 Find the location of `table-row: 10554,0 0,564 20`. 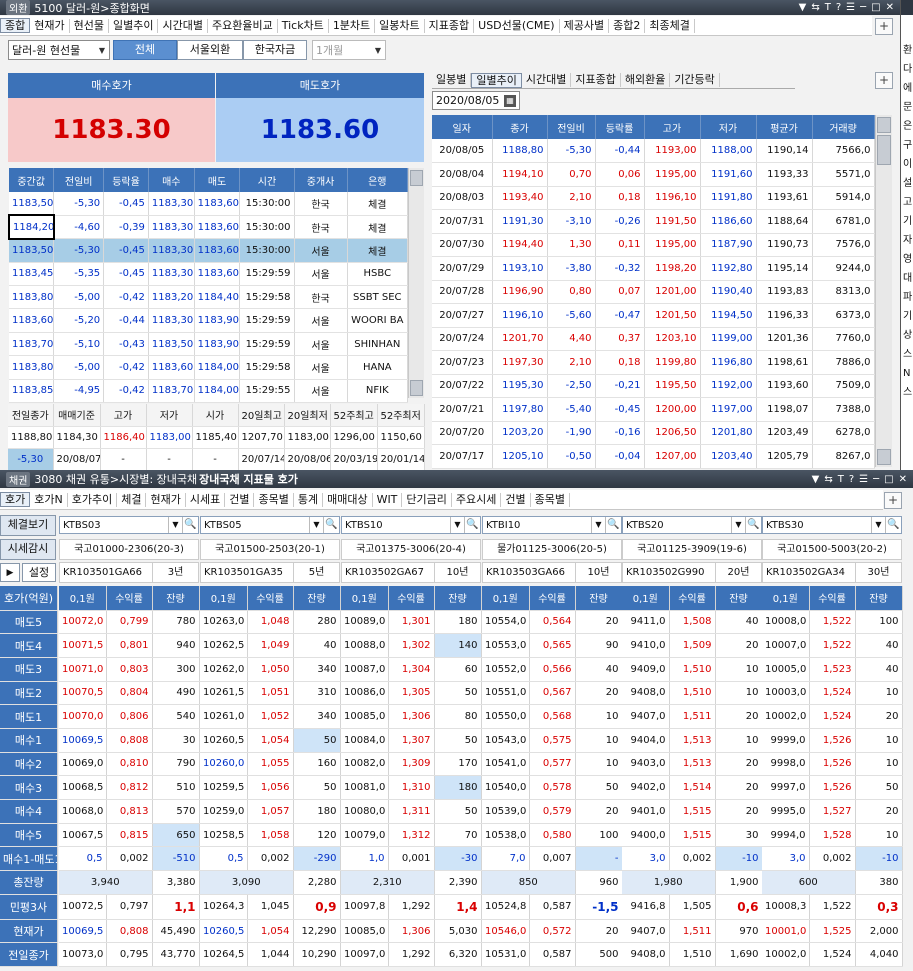

table-row: 10554,0 0,564 20 is located at coordinates (552, 622).